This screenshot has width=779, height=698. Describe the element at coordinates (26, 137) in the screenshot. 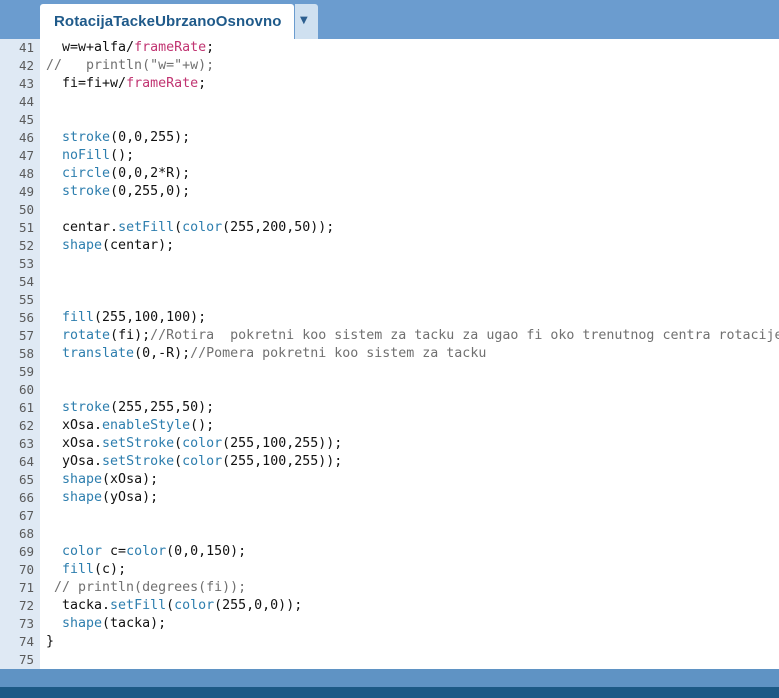

I see `line-number: 46` at that location.